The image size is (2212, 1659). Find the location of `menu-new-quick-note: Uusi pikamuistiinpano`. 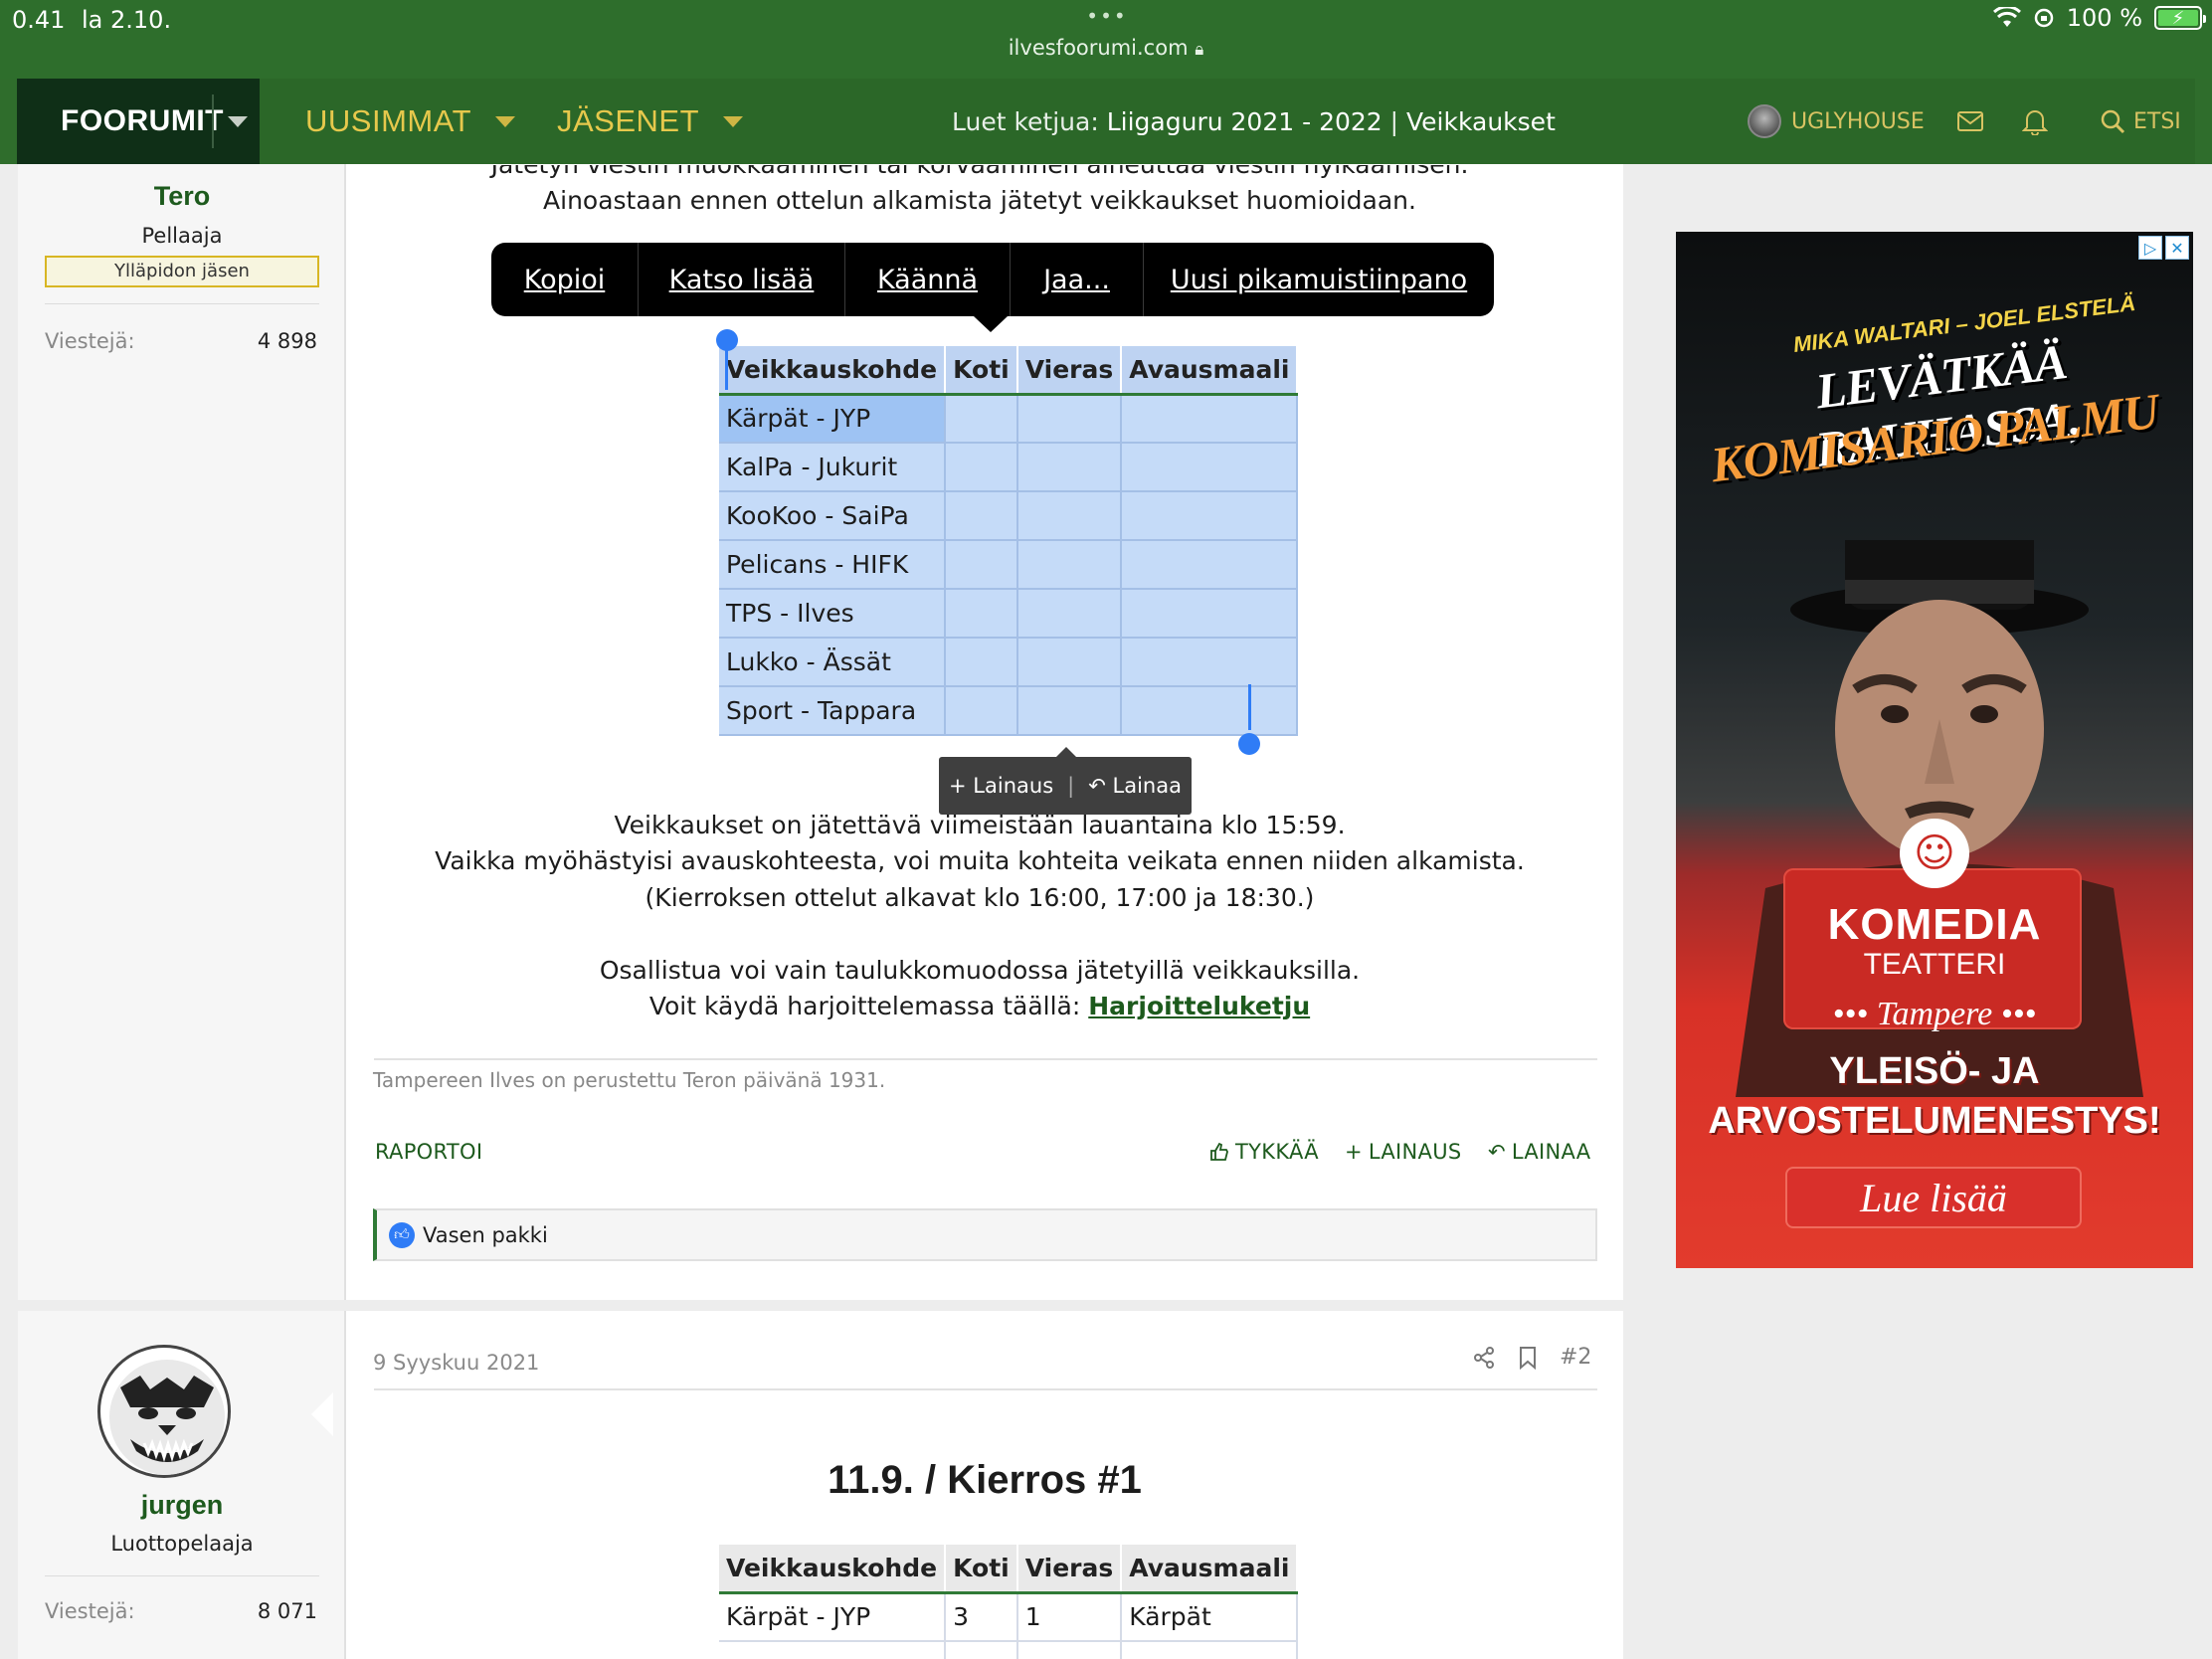

menu-new-quick-note: Uusi pikamuistiinpano is located at coordinates (1319, 279).